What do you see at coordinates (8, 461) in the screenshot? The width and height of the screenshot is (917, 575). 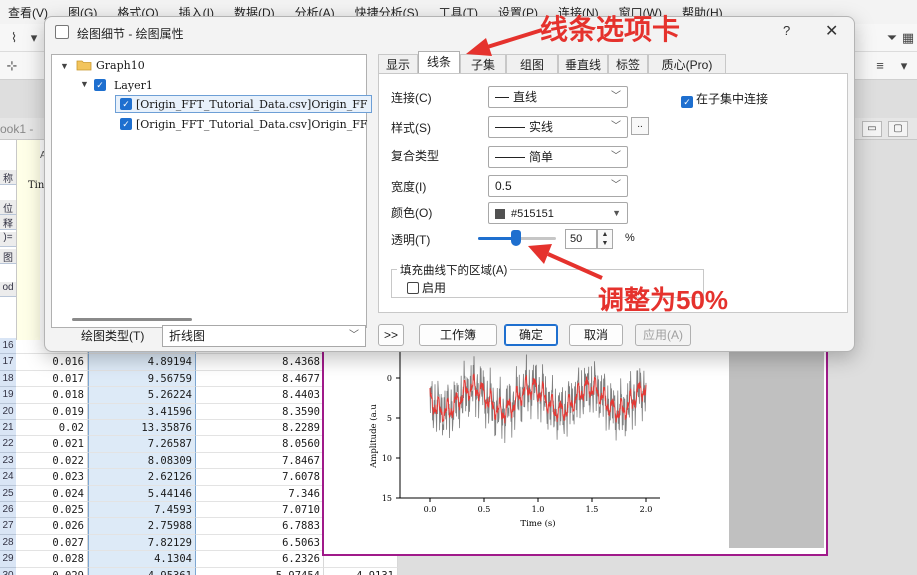 I see `row-number: 23` at bounding box center [8, 461].